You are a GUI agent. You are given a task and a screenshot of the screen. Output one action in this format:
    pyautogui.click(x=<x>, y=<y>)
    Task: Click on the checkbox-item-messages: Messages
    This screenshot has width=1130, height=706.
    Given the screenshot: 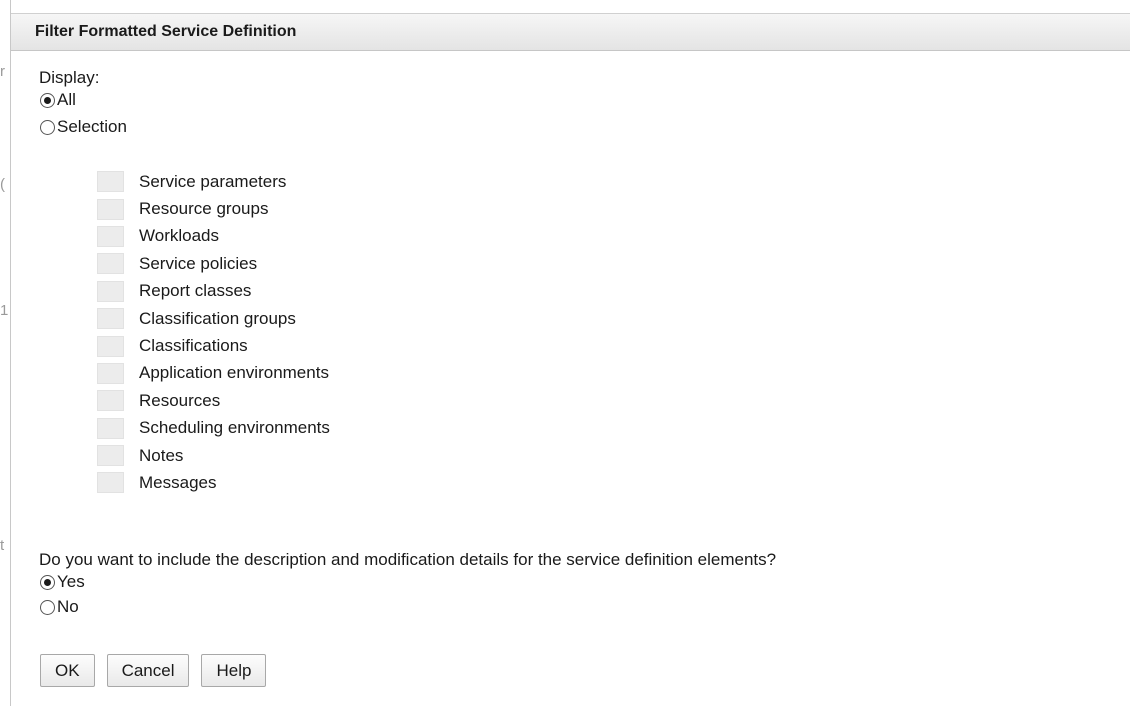 What is the action you would take?
    pyautogui.click(x=213, y=482)
    